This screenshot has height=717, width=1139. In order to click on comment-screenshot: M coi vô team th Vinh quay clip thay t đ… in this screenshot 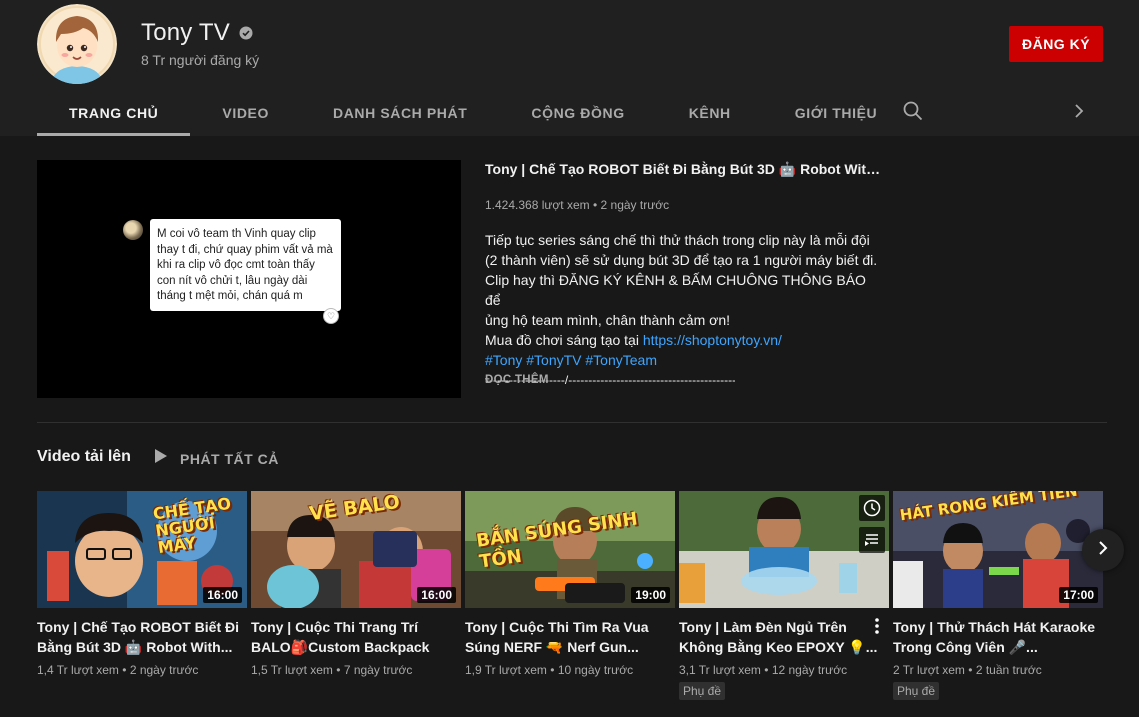, I will do `click(245, 265)`.